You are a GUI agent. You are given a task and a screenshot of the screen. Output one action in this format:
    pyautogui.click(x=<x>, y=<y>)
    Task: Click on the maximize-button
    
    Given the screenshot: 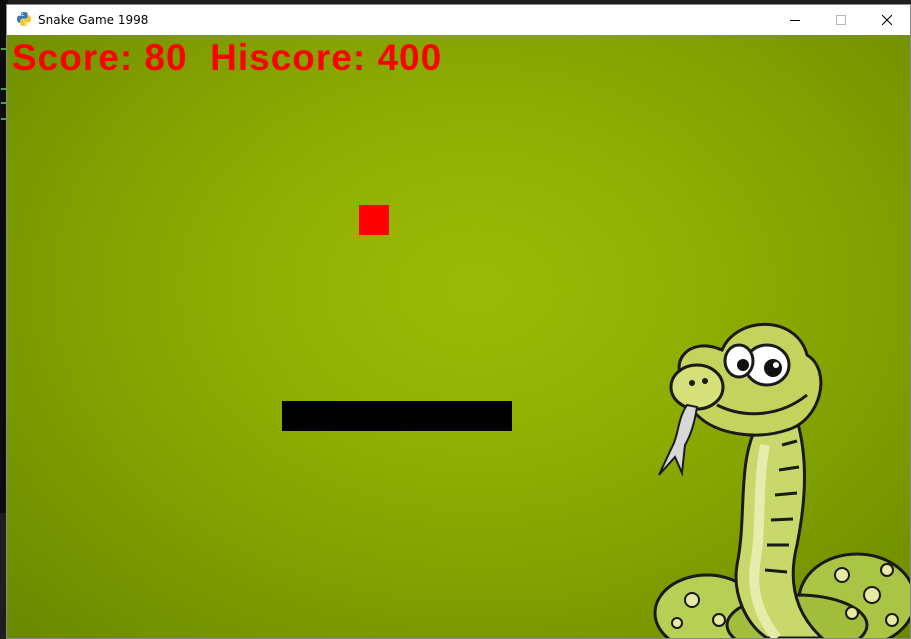 What is the action you would take?
    pyautogui.click(x=841, y=20)
    